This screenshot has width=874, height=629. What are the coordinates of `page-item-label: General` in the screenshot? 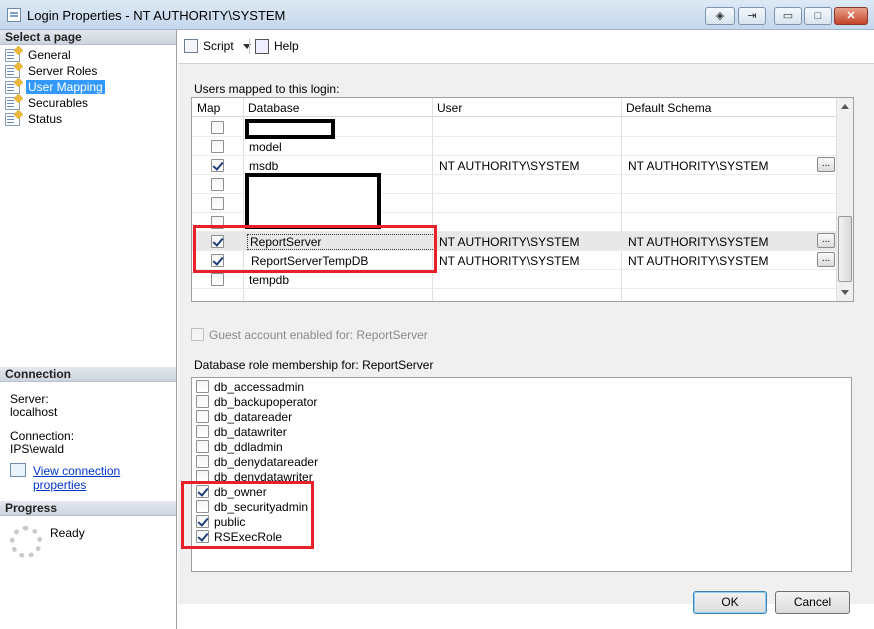 It's located at (49, 55).